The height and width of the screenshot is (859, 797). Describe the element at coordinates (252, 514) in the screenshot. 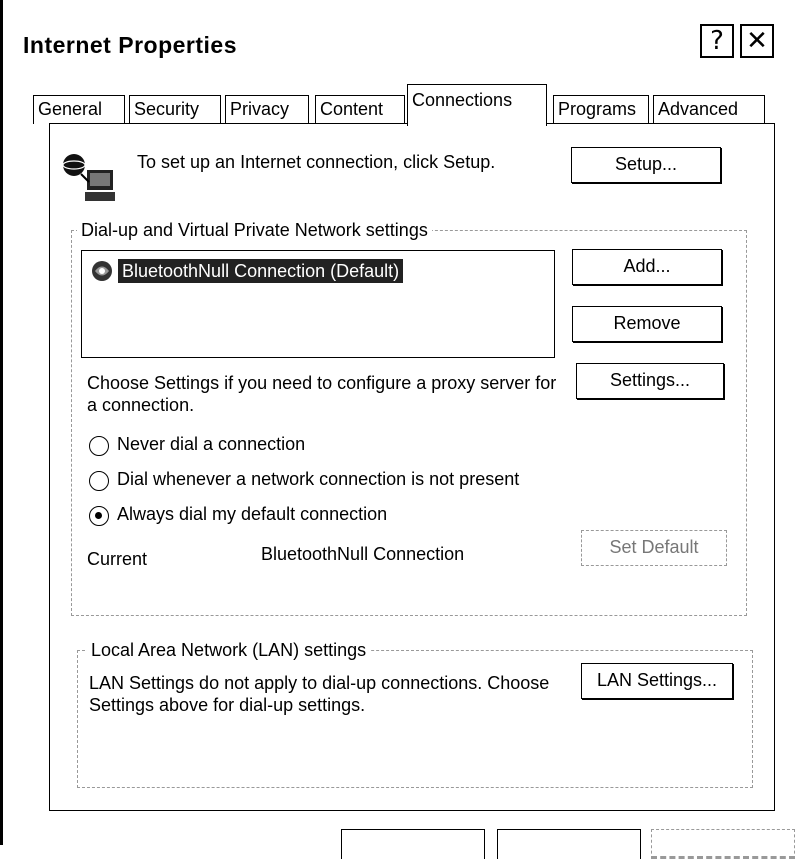

I see `radio-always-dial-label: Always dial my default connection` at that location.